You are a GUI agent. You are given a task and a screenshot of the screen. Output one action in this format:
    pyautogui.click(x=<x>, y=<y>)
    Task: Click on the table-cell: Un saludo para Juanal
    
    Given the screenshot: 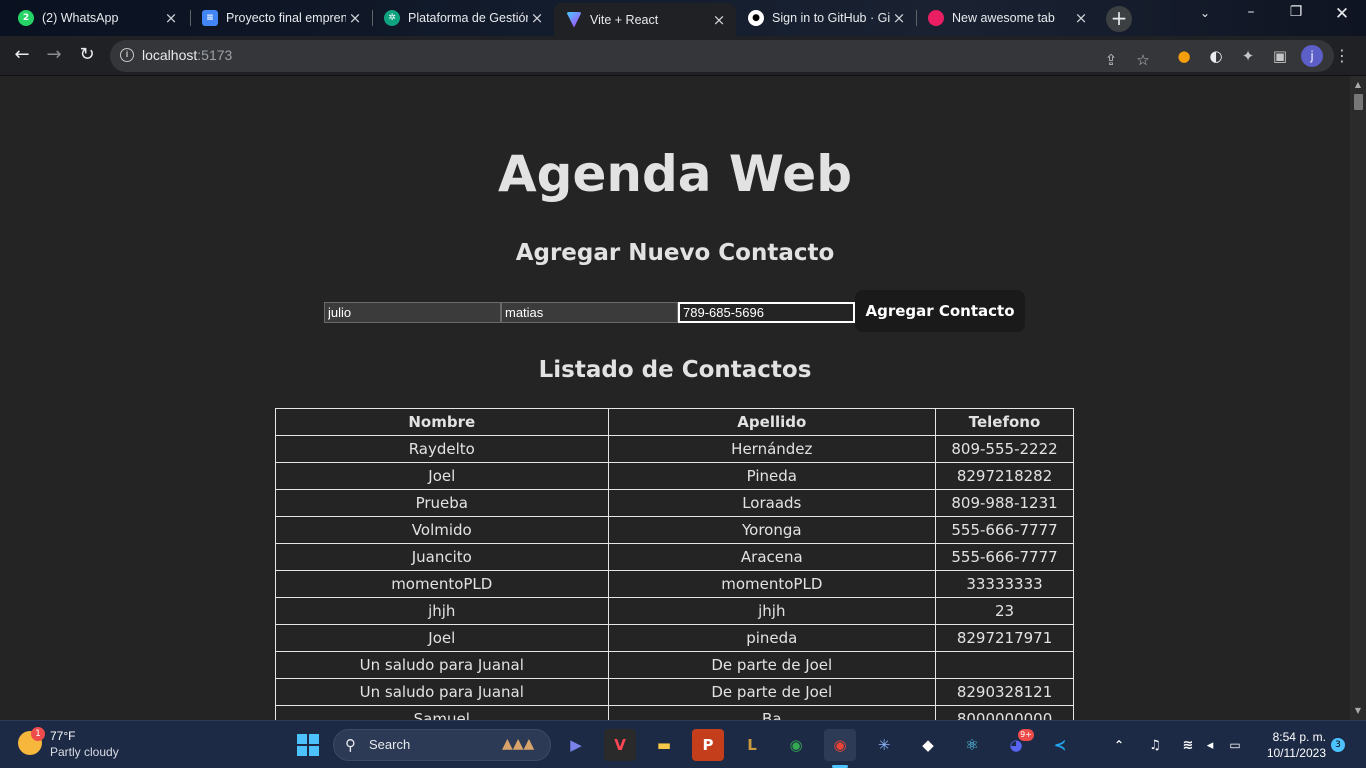 What is the action you would take?
    pyautogui.click(x=442, y=665)
    